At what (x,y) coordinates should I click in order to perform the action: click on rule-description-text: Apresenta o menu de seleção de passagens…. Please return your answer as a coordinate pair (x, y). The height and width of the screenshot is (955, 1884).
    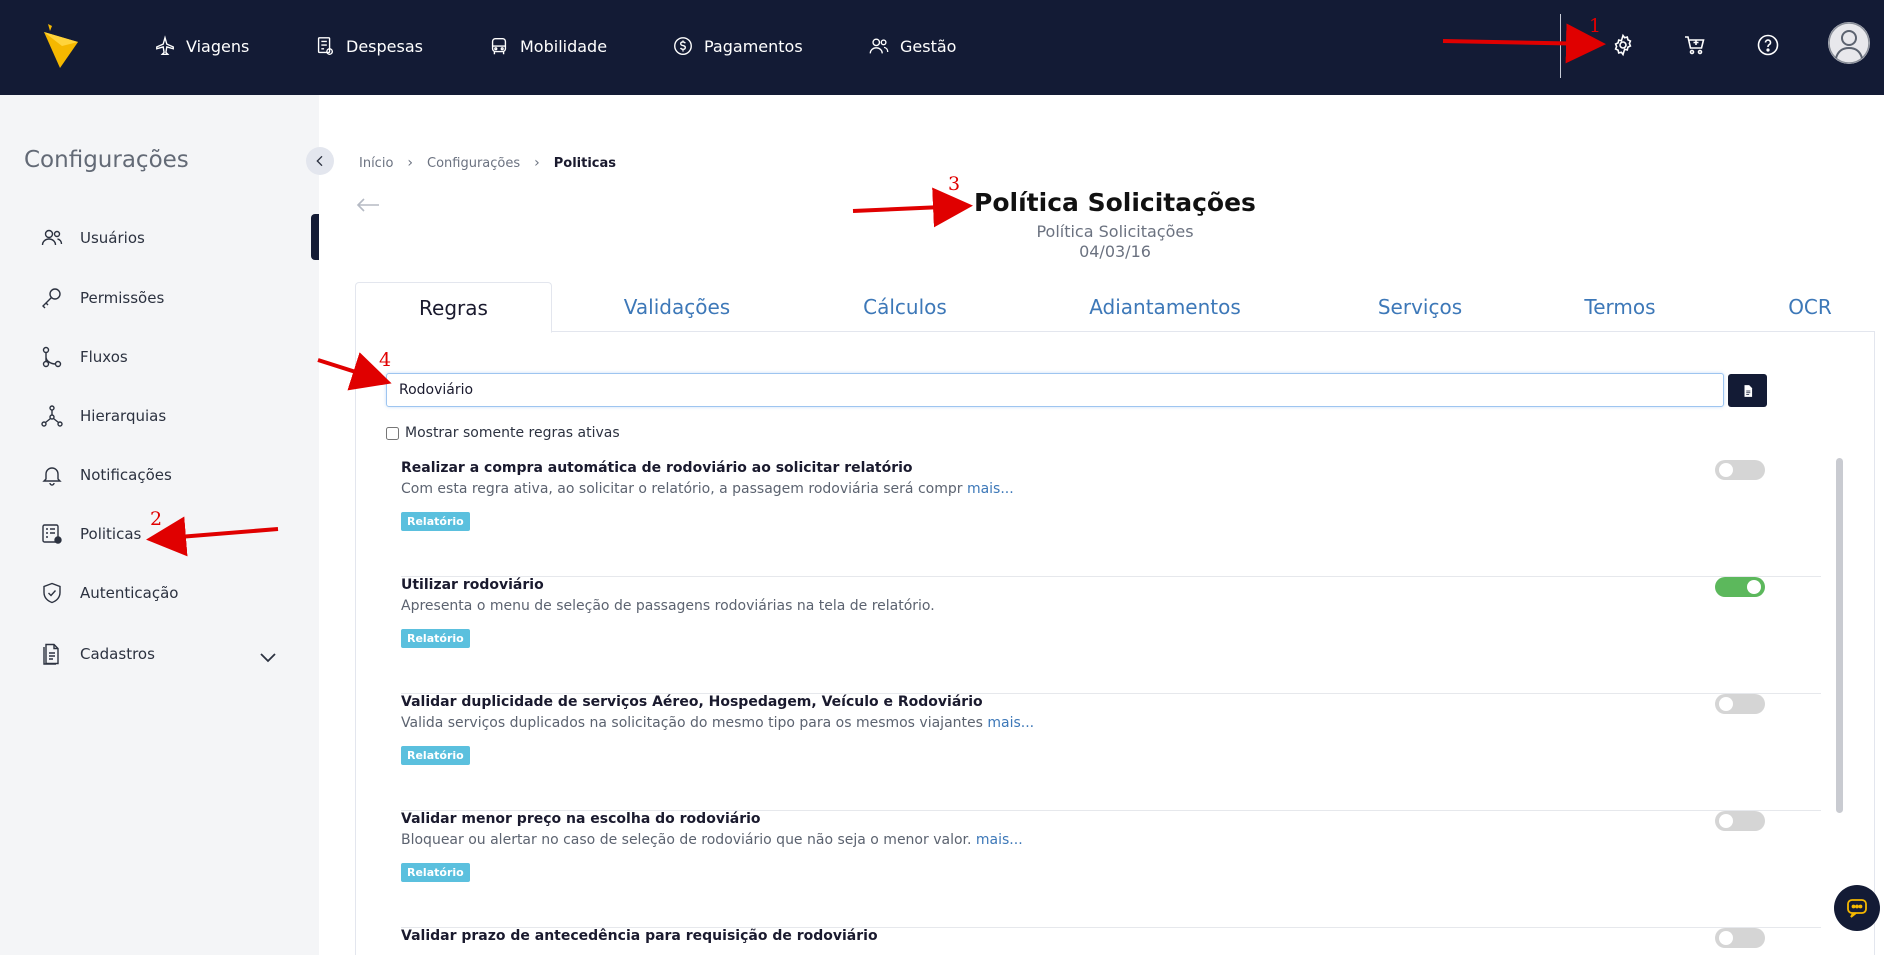
    Looking at the image, I should click on (668, 606).